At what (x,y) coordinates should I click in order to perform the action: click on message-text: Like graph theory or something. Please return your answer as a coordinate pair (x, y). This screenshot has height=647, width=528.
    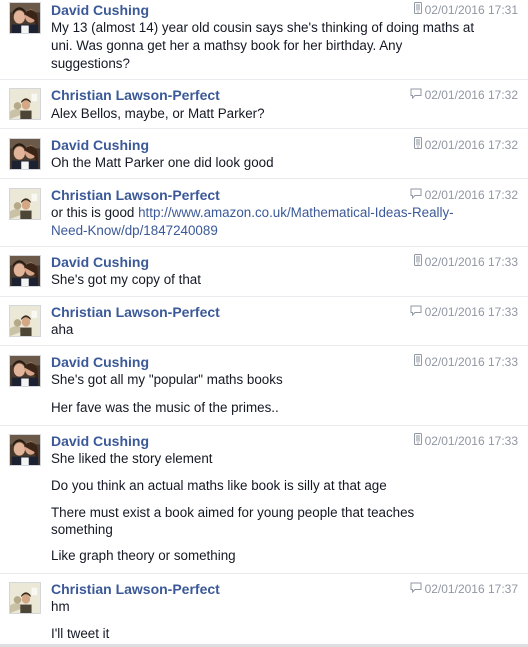
    Looking at the image, I should click on (143, 555).